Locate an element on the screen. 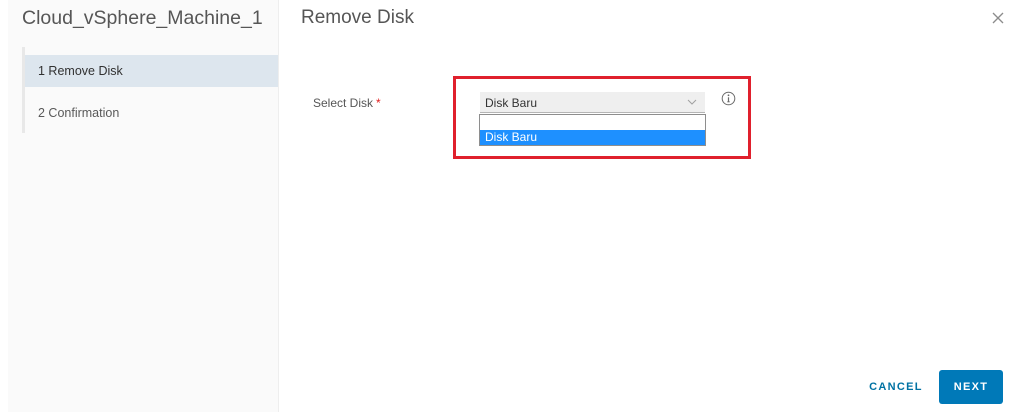  option-disk-baru: Disk Baru is located at coordinates (592, 137).